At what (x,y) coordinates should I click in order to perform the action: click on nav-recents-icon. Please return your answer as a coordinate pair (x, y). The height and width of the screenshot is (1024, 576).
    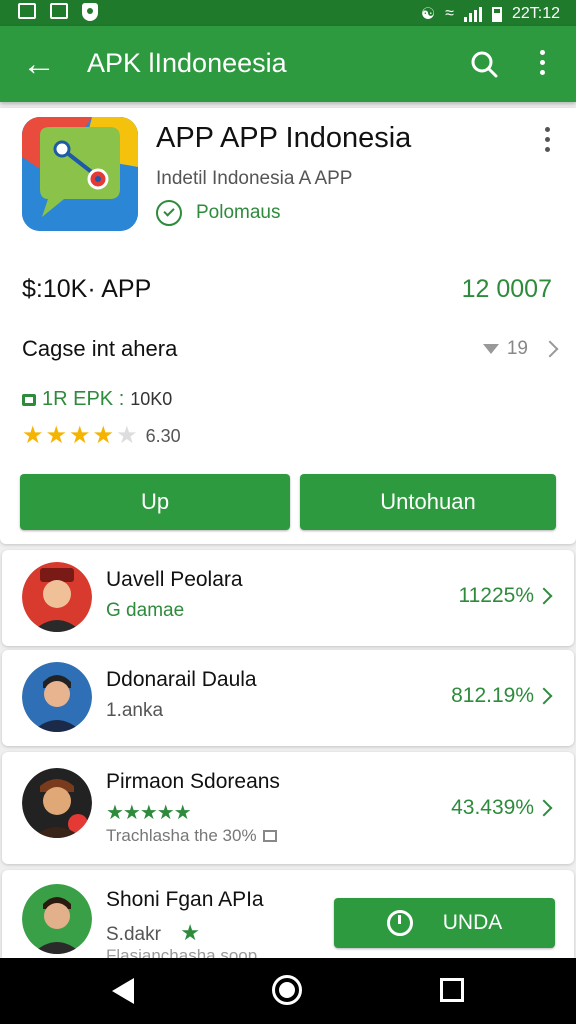
    Looking at the image, I should click on (452, 990).